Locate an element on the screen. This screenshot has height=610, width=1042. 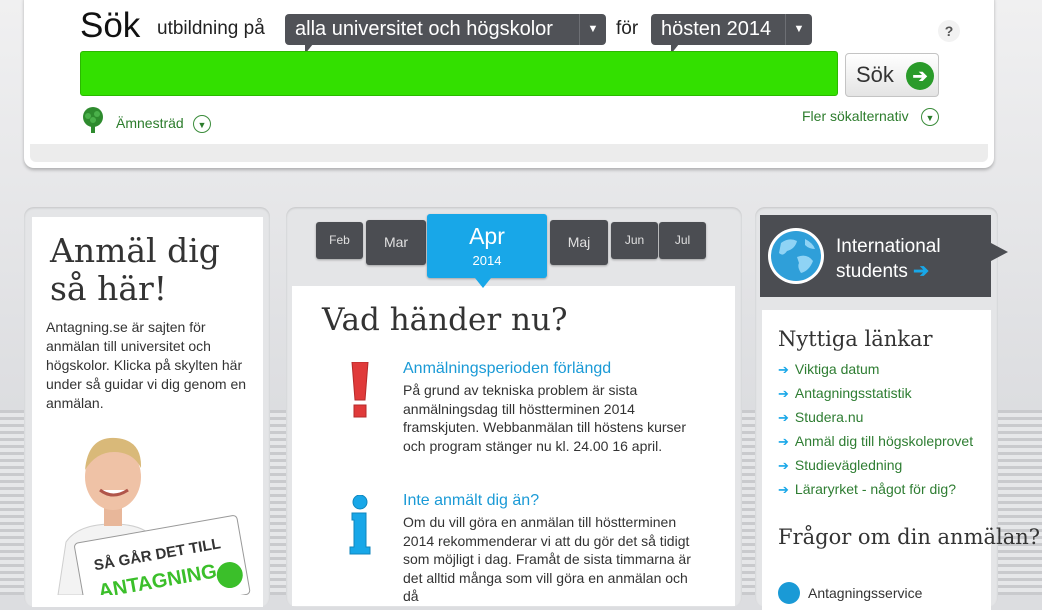
useful-link-item: ➔ Viktiga datum is located at coordinates (875, 373).